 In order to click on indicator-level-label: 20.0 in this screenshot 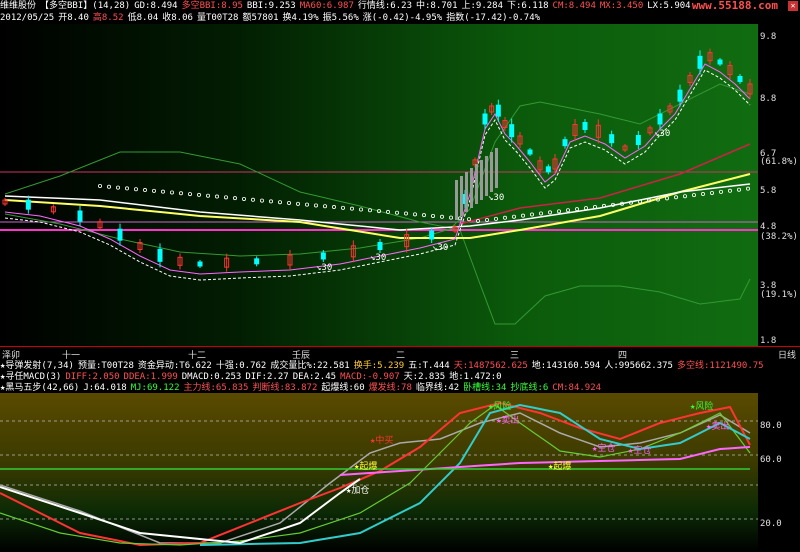, I will do `click(771, 524)`.